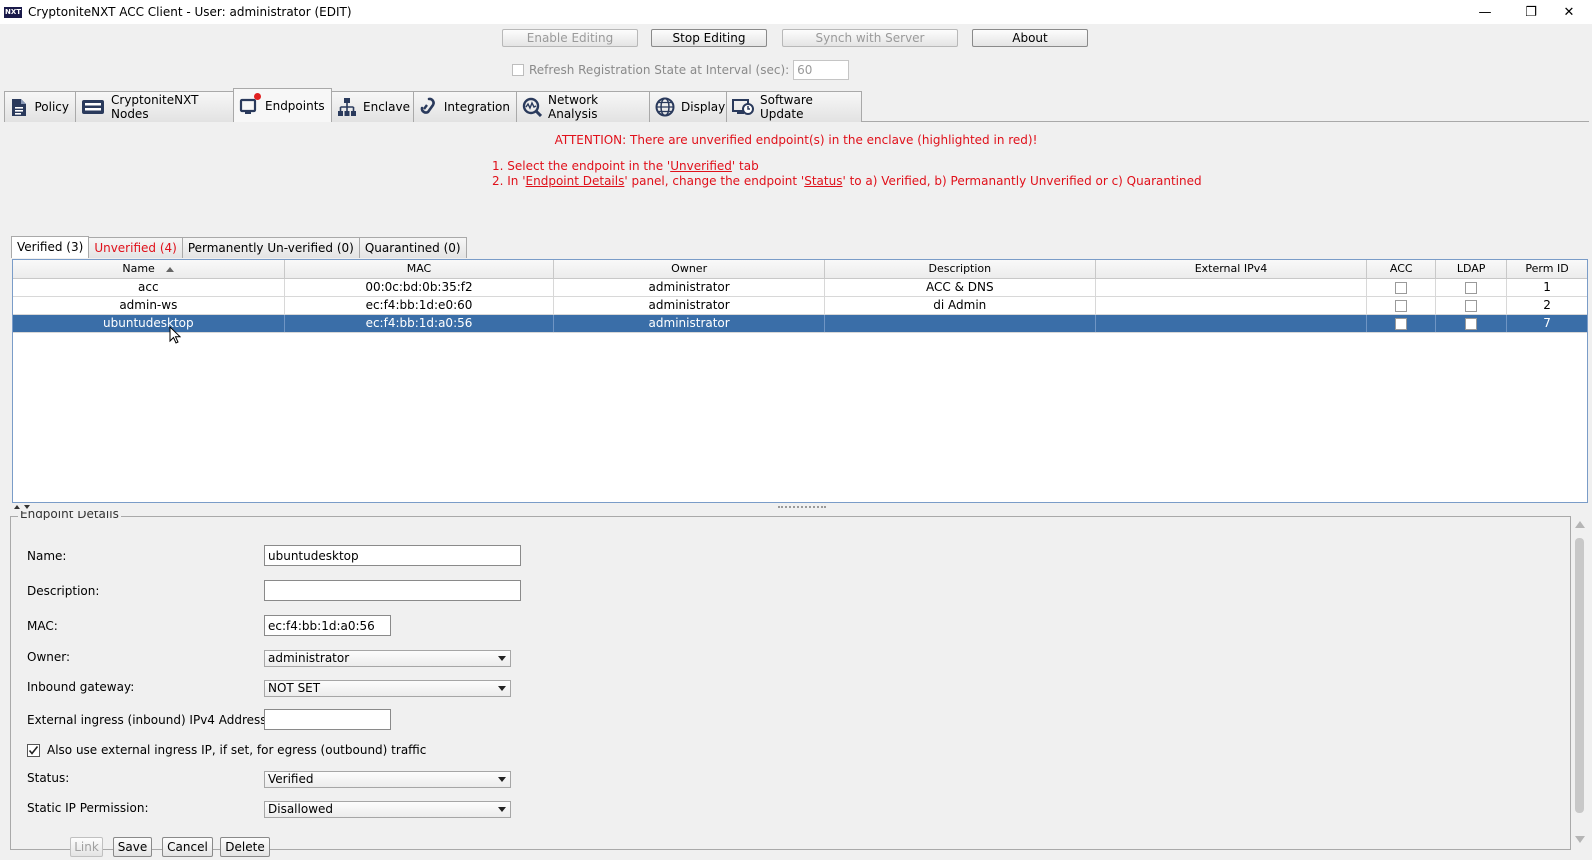  I want to click on update-icon, so click(743, 107).